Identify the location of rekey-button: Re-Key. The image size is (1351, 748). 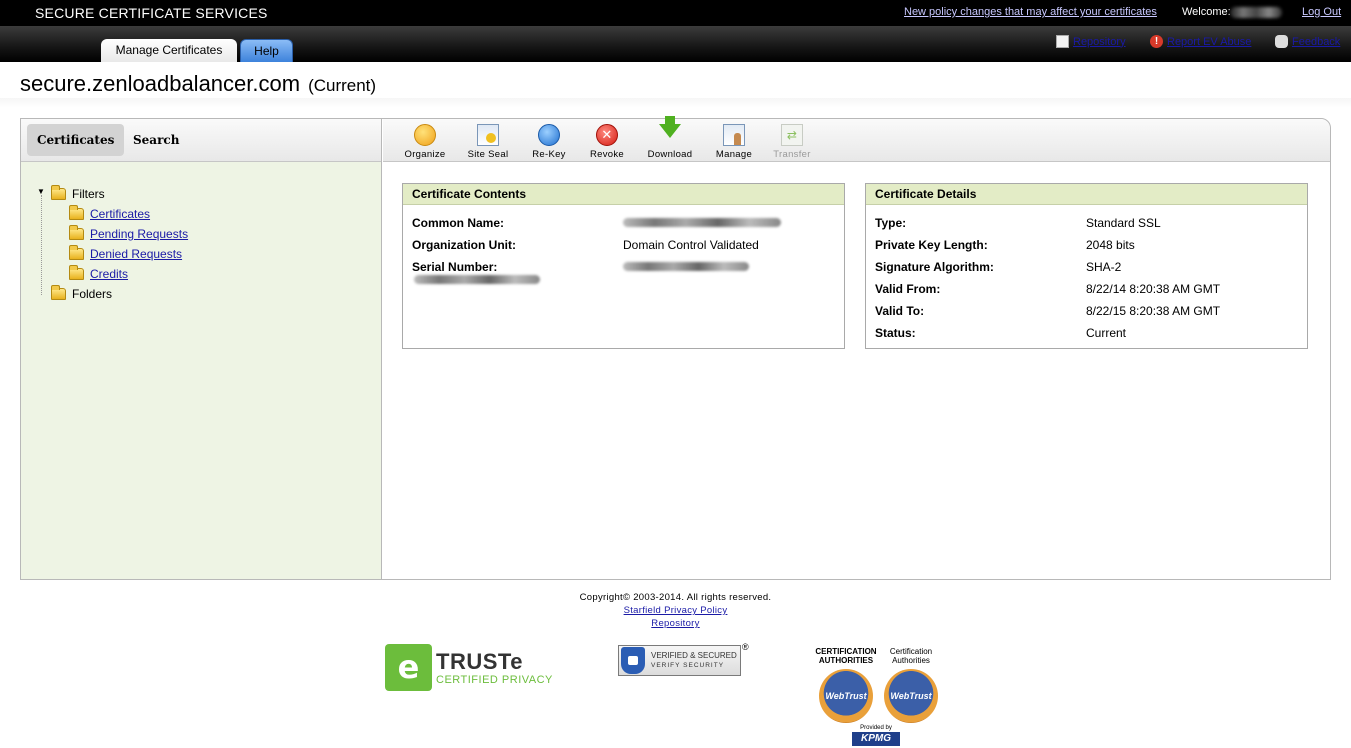
(549, 142).